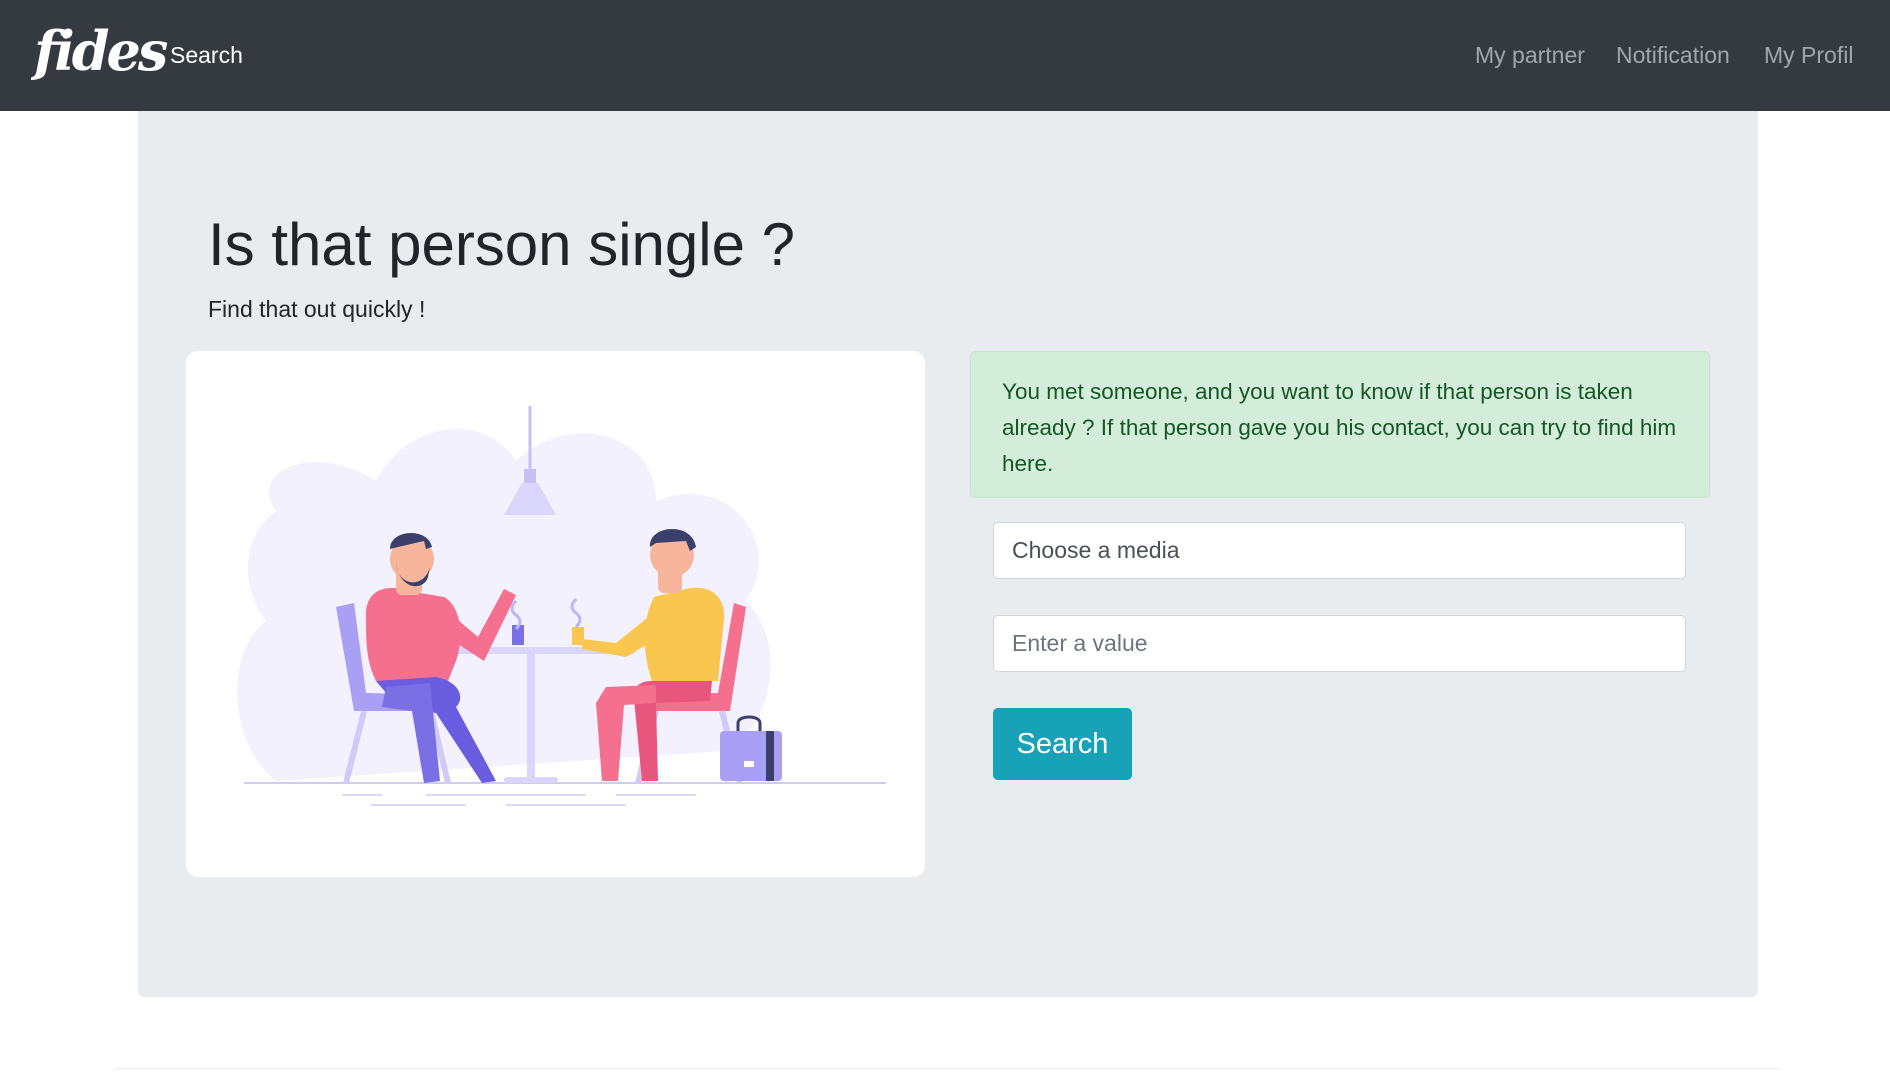 This screenshot has height=1080, width=1890. Describe the element at coordinates (502, 244) in the screenshot. I see `page-title: Is that person single ?` at that location.